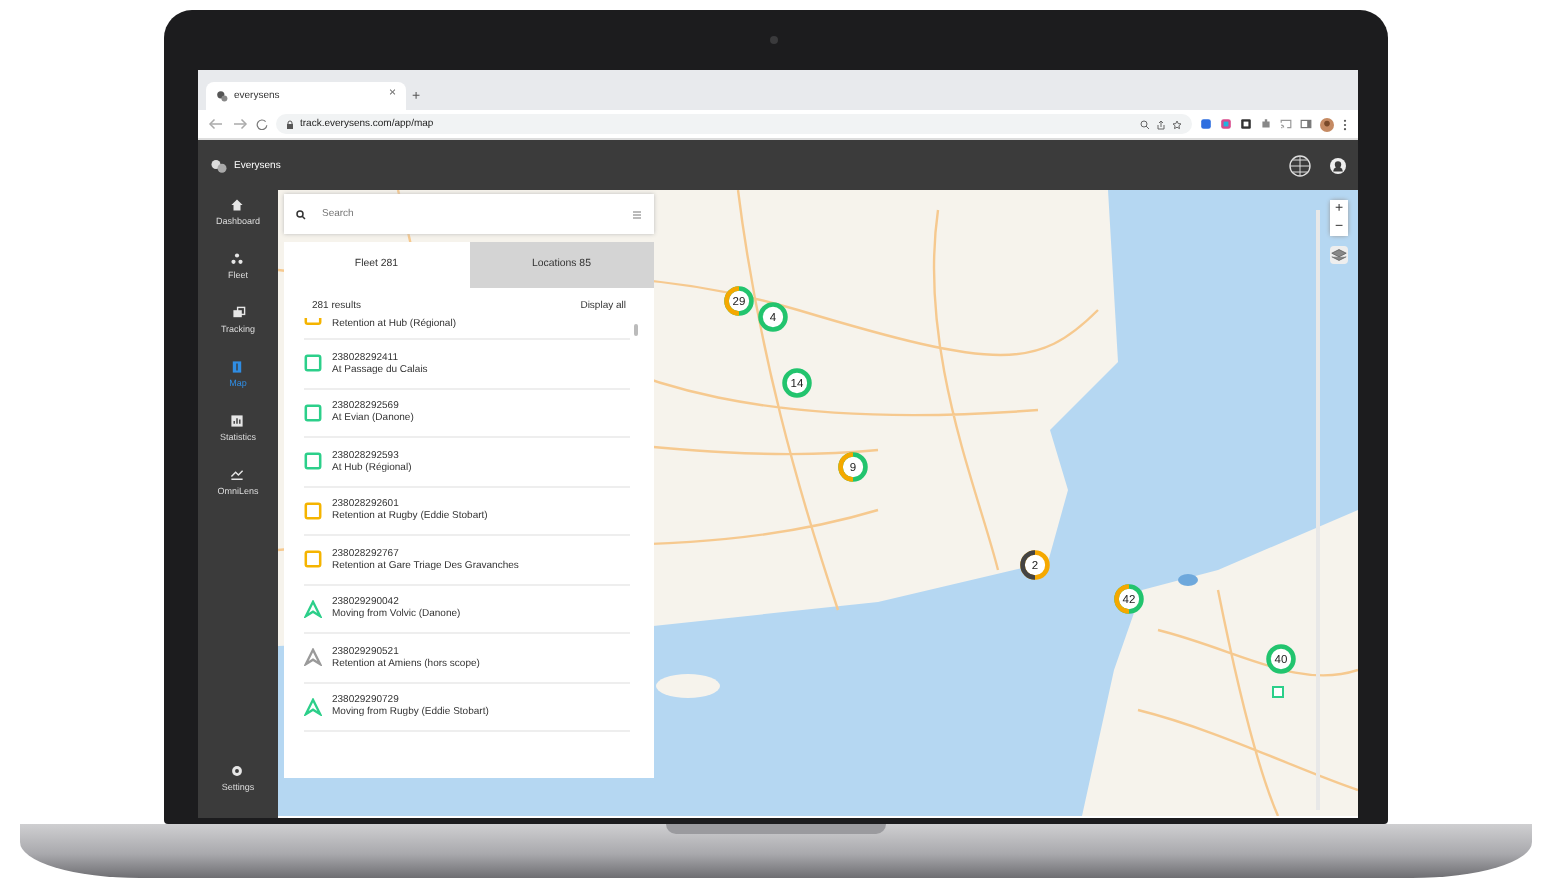  I want to click on star-icon, so click(1177, 124).